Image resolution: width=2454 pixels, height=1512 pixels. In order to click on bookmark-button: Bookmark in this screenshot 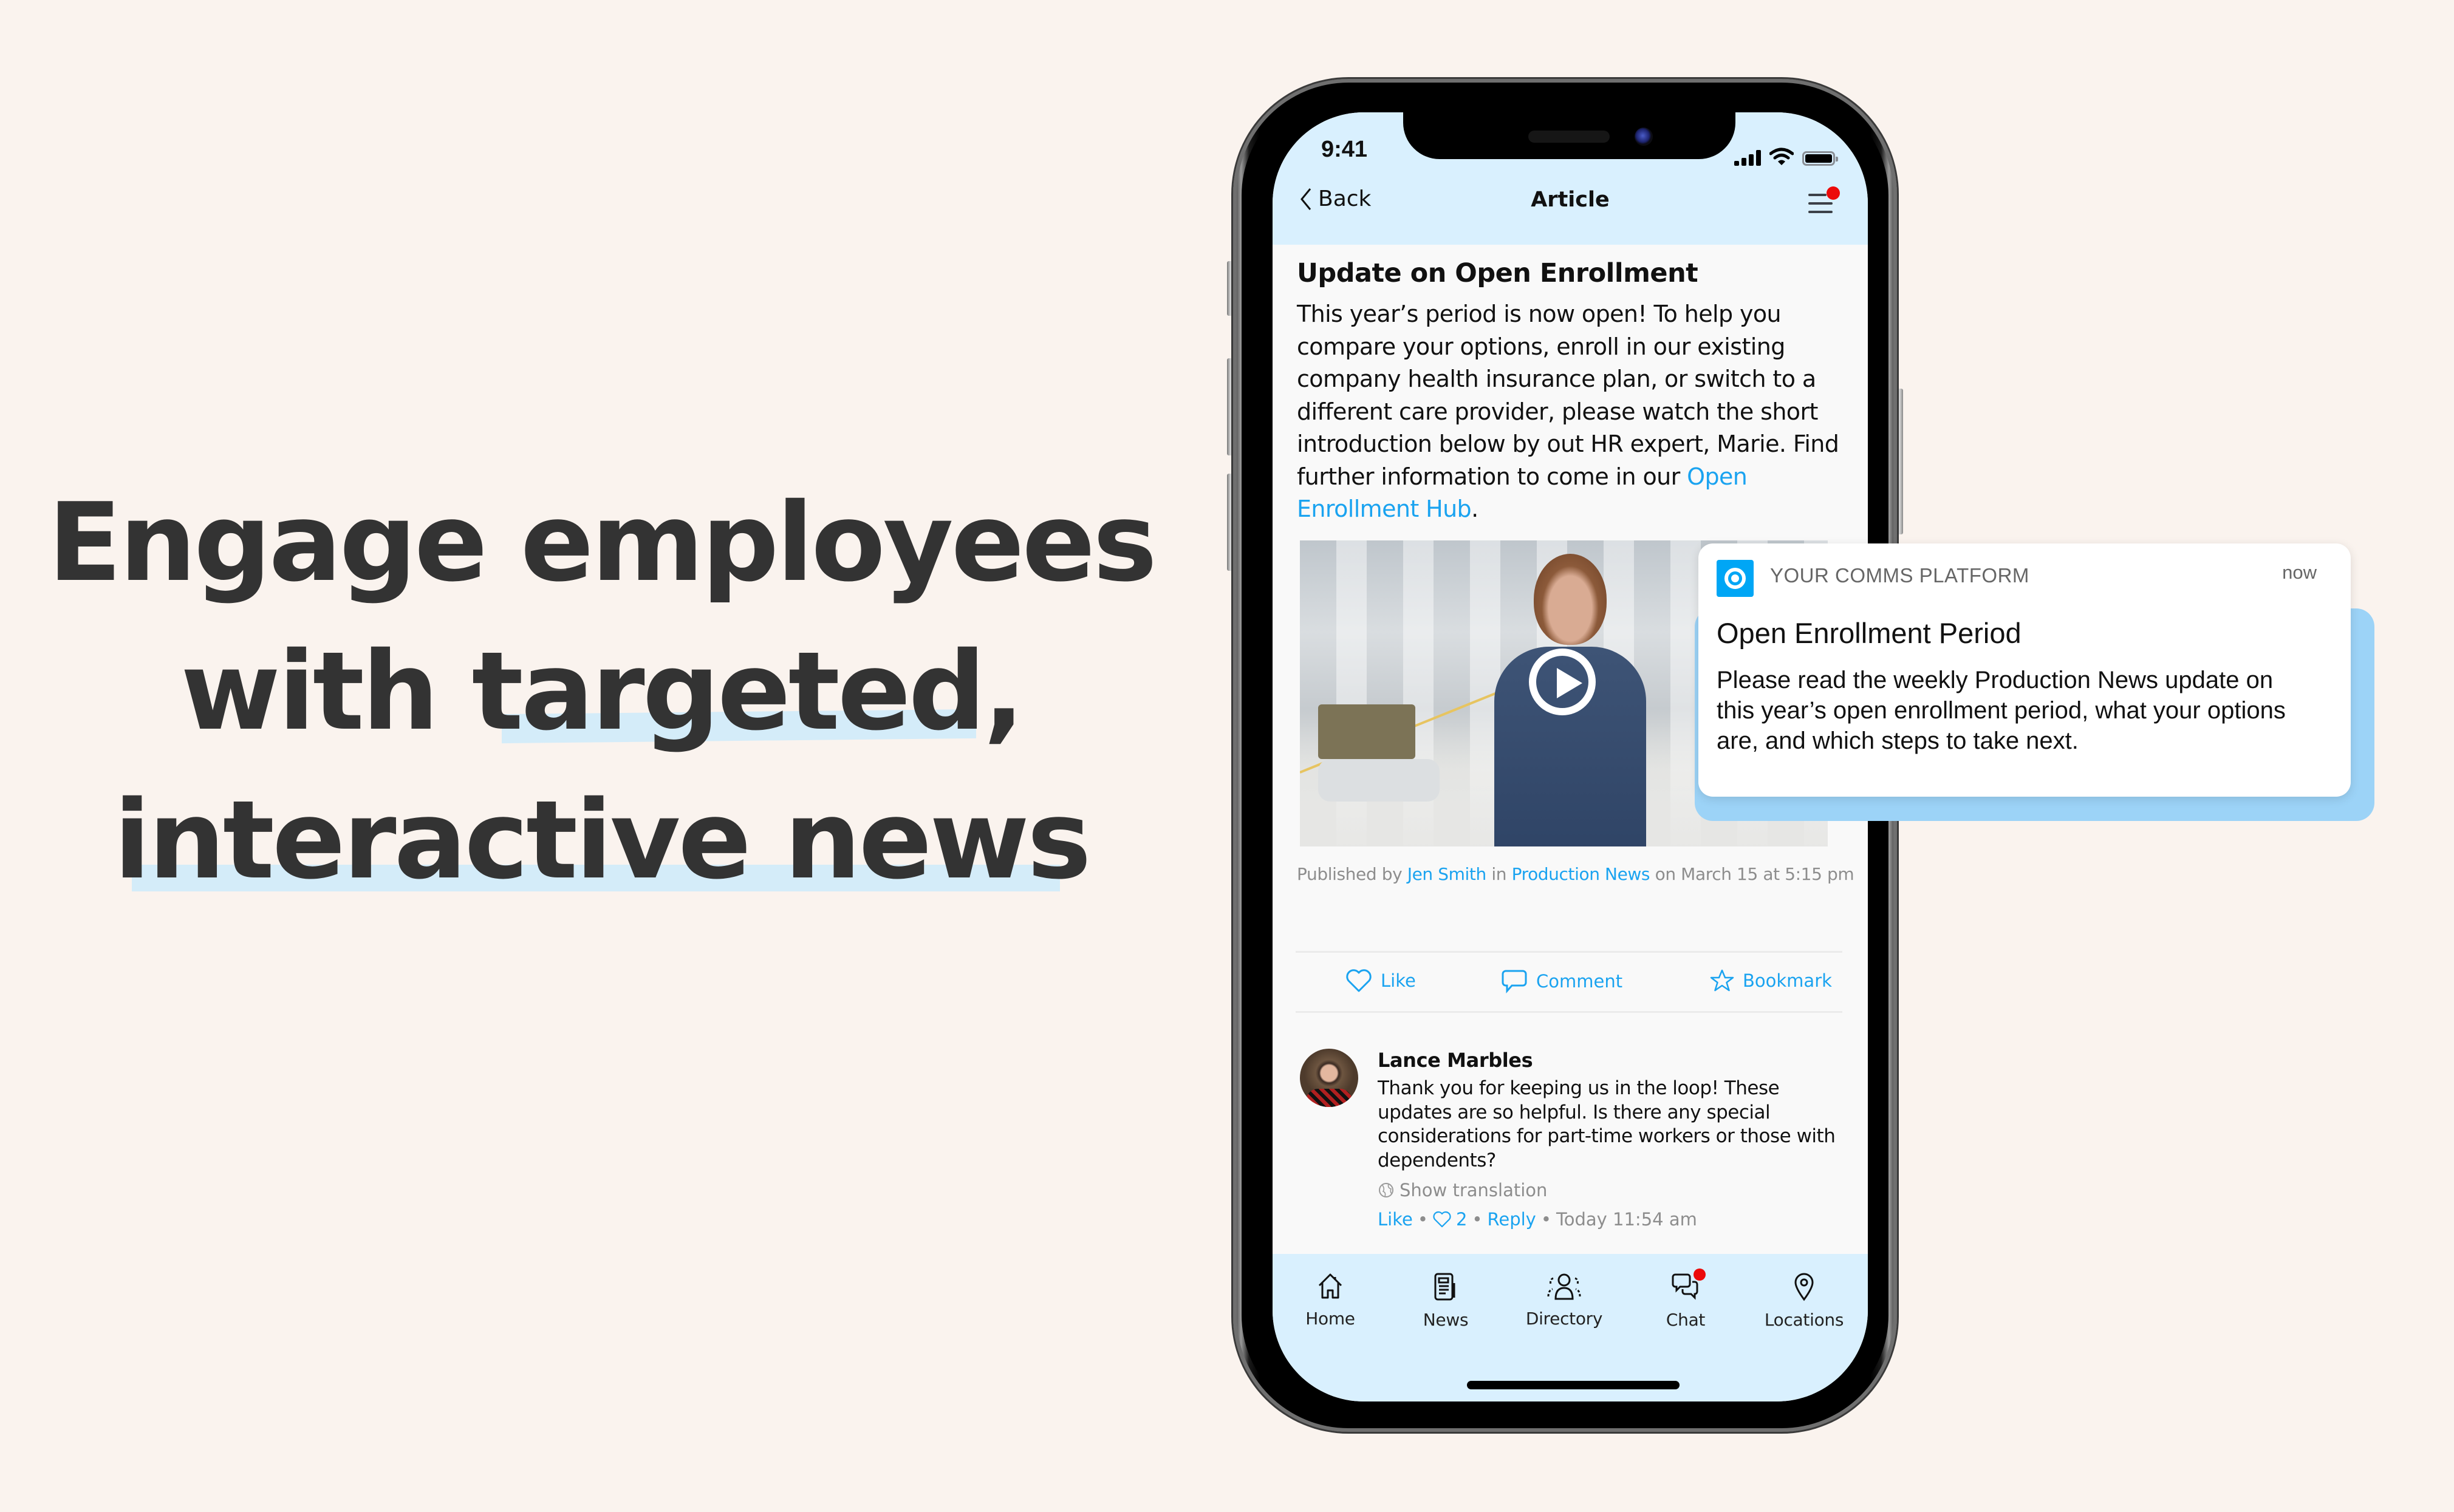, I will do `click(1771, 981)`.